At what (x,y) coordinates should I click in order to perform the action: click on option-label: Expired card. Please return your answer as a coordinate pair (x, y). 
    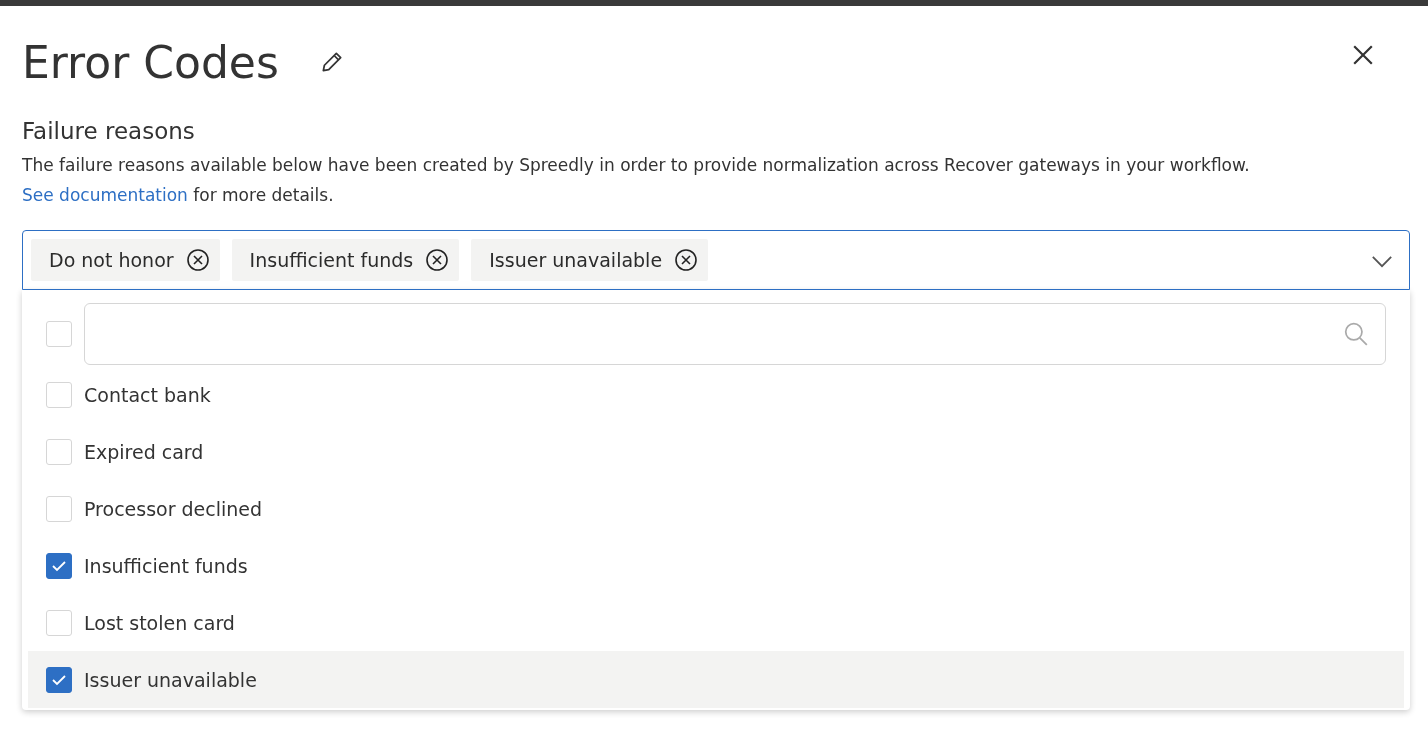
    Looking at the image, I should click on (144, 451).